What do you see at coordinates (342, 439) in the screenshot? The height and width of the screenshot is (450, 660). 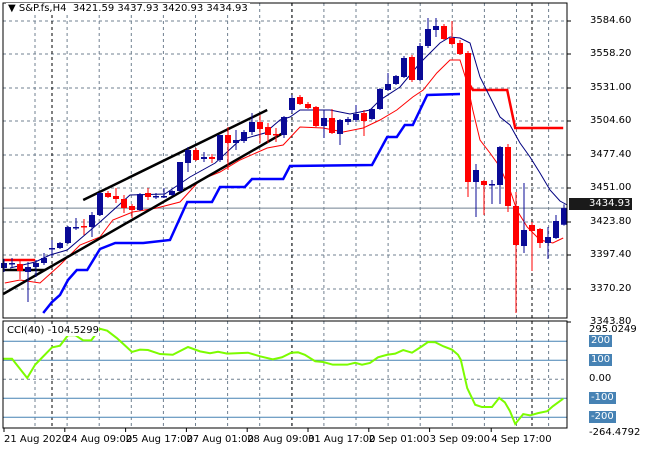 I see `time-axis-label: 31 Aug 17:00` at bounding box center [342, 439].